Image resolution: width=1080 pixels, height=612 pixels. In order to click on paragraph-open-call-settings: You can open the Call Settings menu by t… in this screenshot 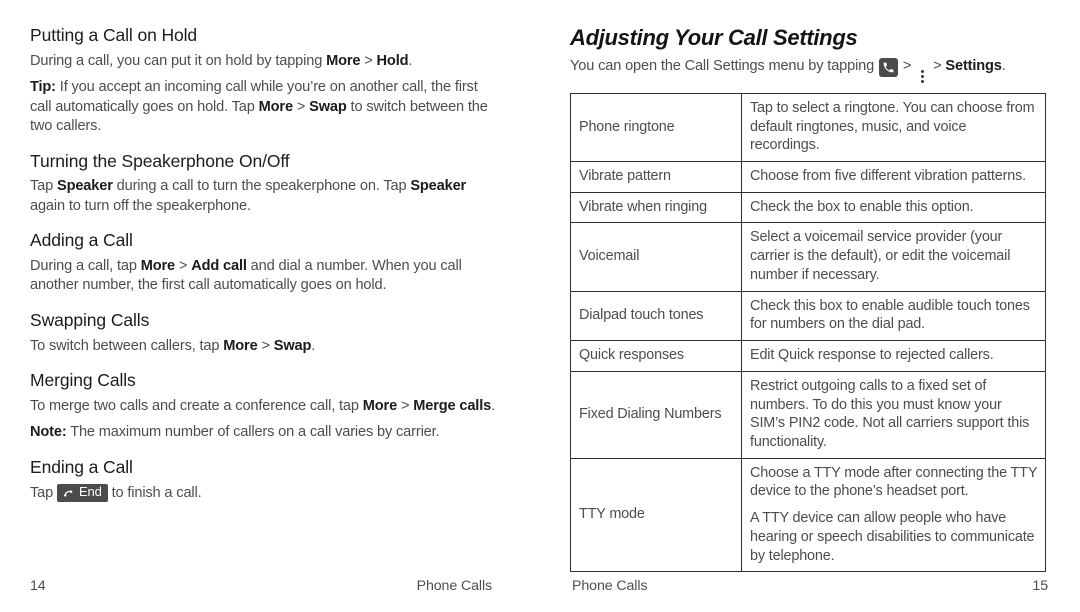, I will do `click(809, 71)`.